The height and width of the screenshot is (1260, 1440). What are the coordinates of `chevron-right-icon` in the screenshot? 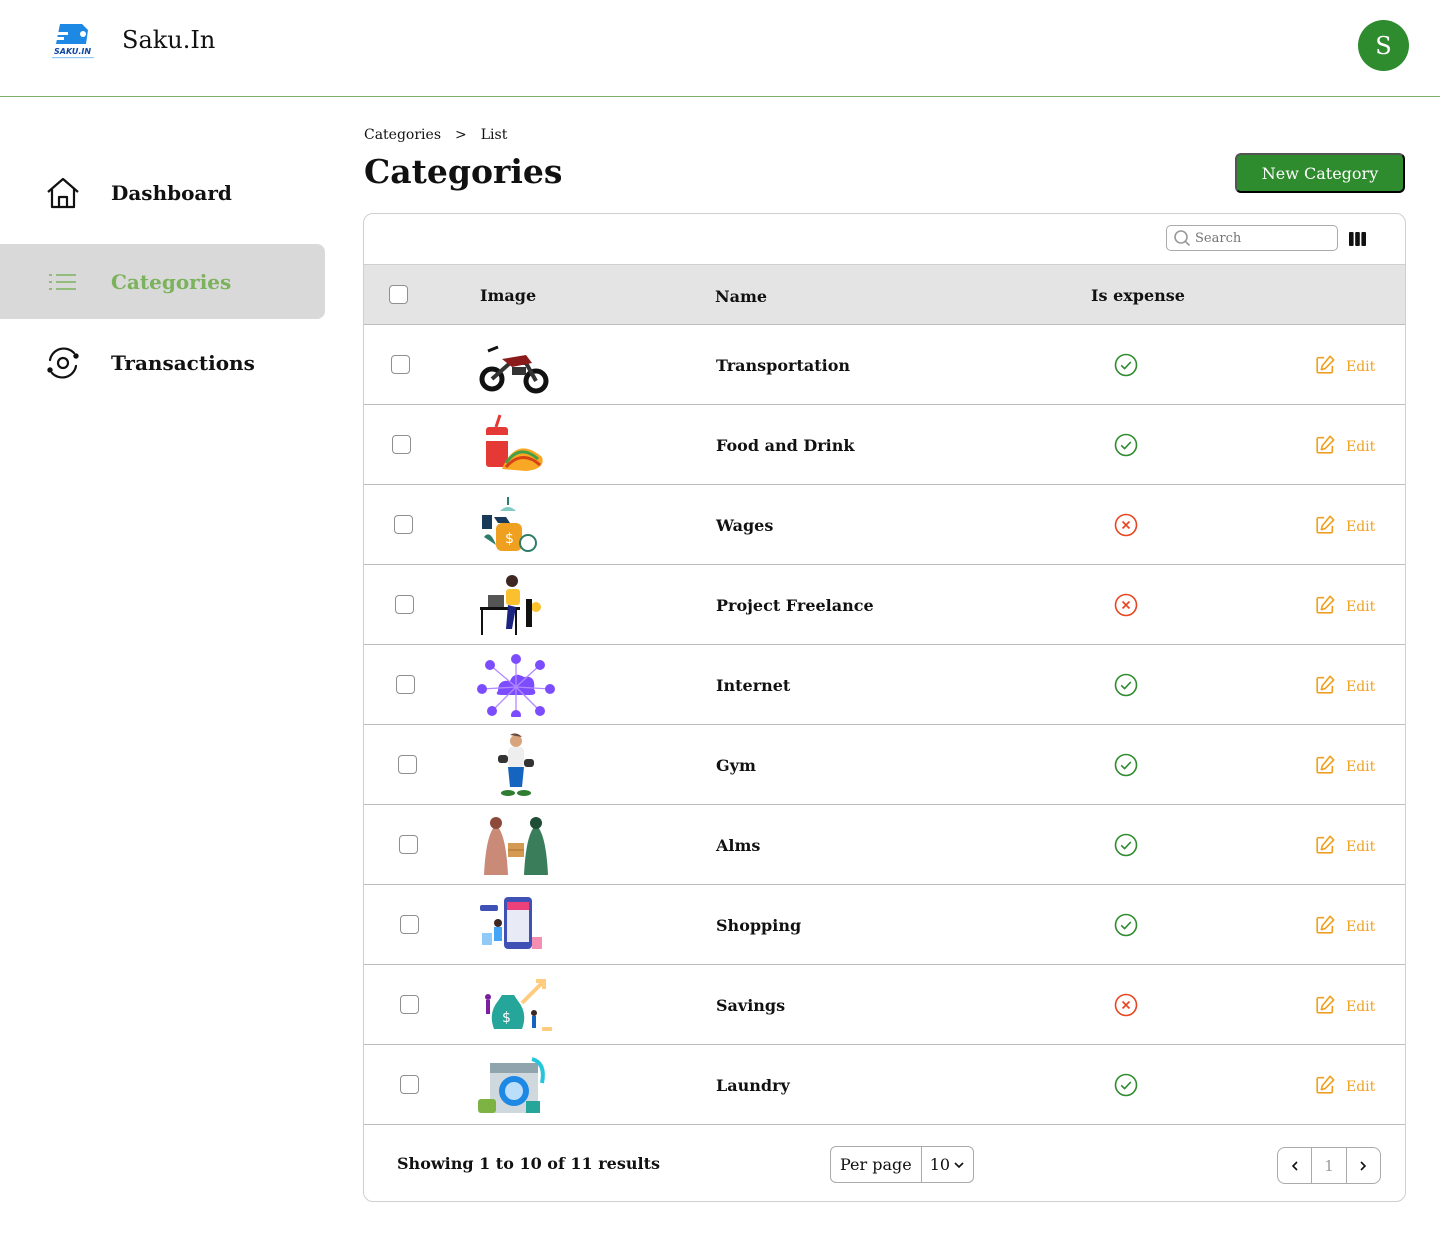 It's located at (1363, 1165).